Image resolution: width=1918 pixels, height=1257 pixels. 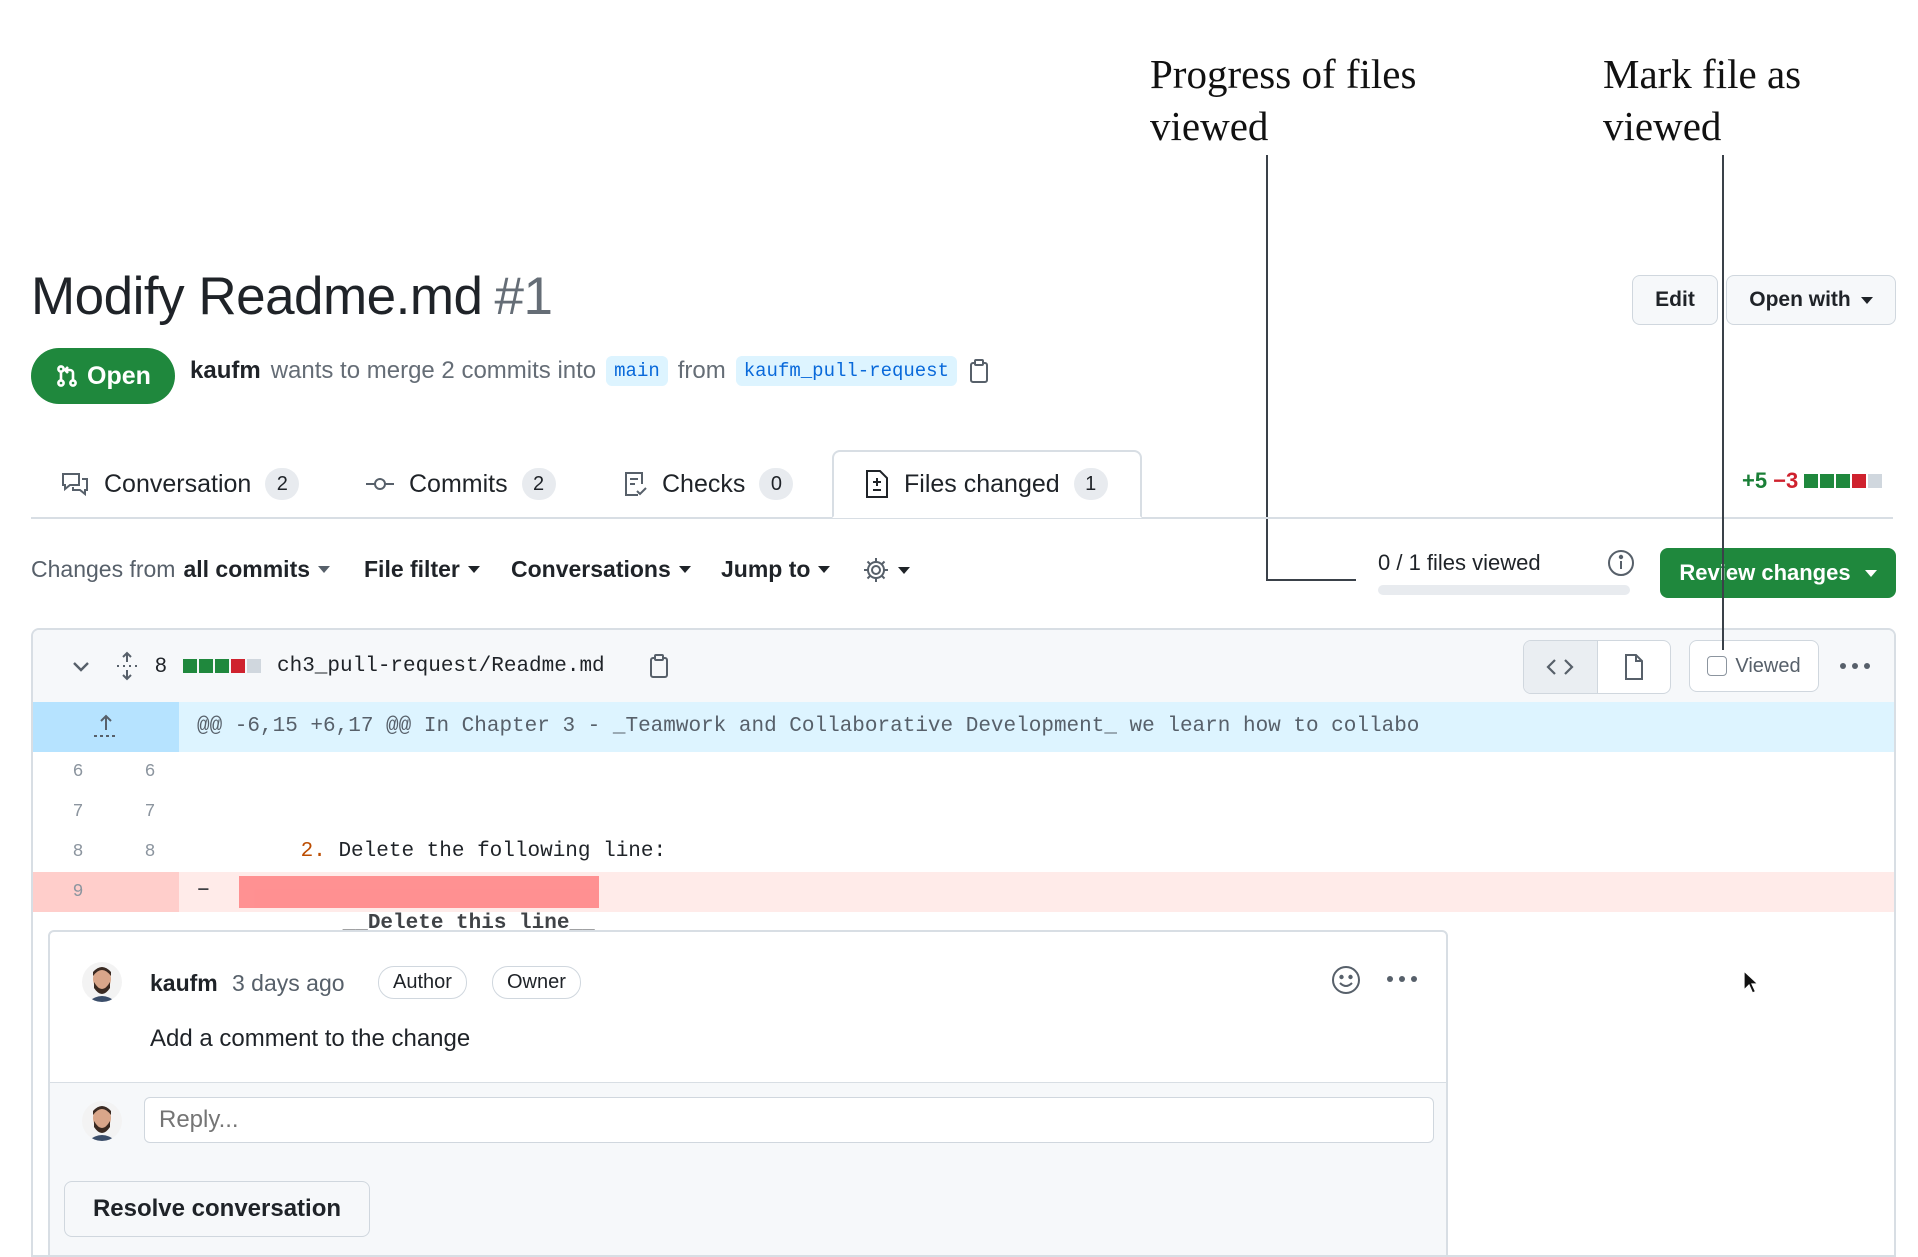 I want to click on old-line-number: 8, so click(x=78, y=852).